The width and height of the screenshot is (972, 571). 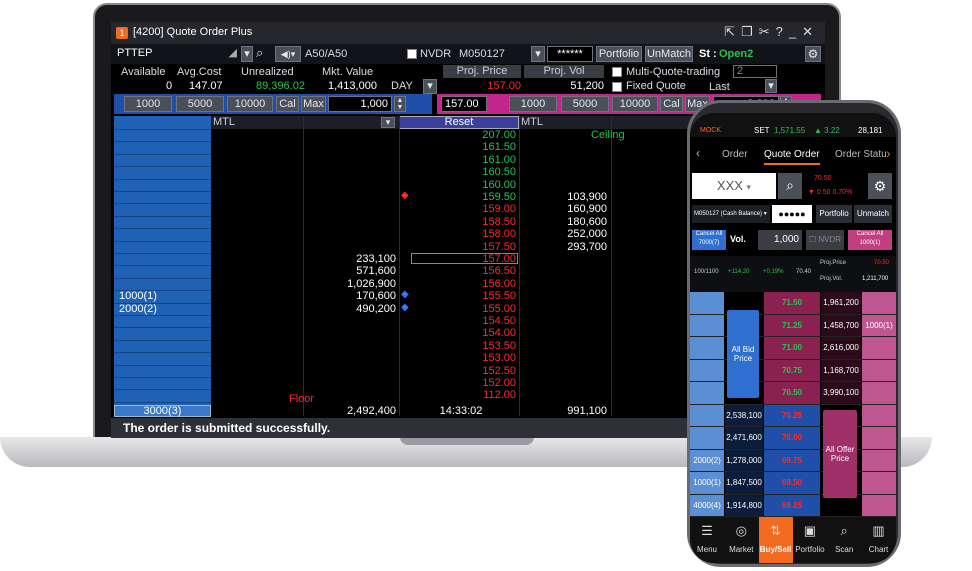 I want to click on ladder-price: 152.50, so click(x=499, y=370).